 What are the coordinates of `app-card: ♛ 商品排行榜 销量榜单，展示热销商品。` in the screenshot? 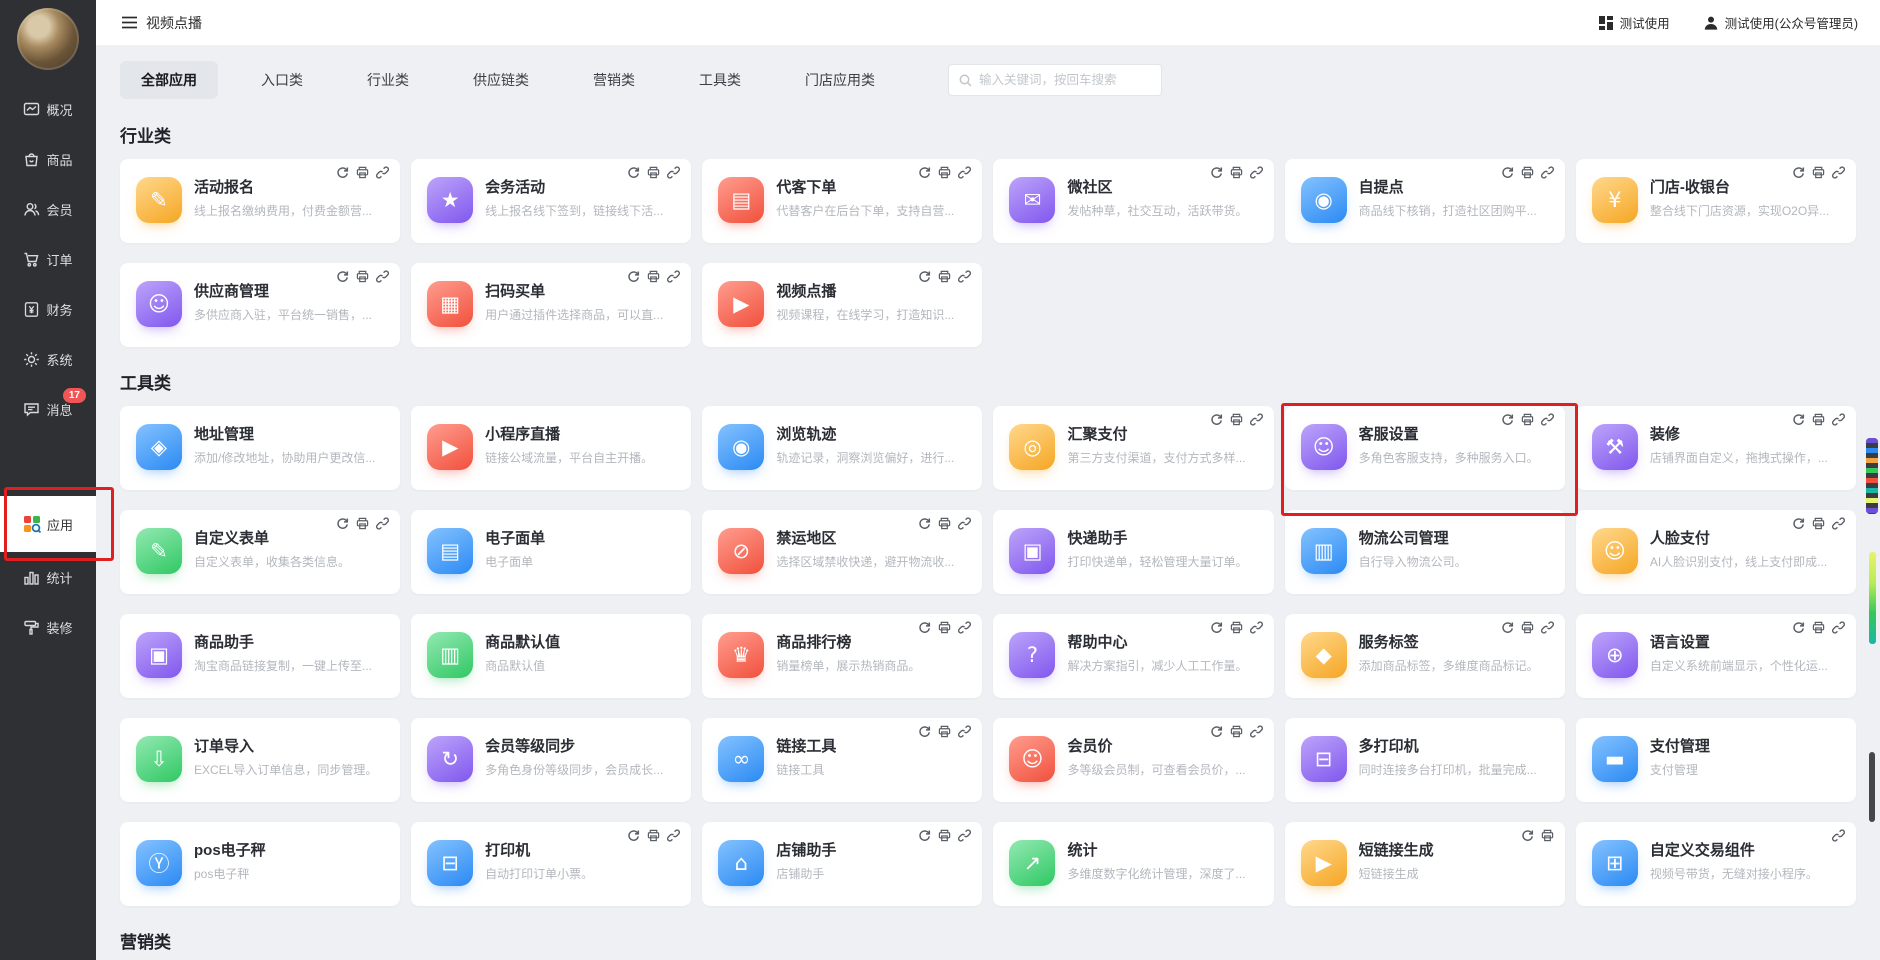 It's located at (842, 656).